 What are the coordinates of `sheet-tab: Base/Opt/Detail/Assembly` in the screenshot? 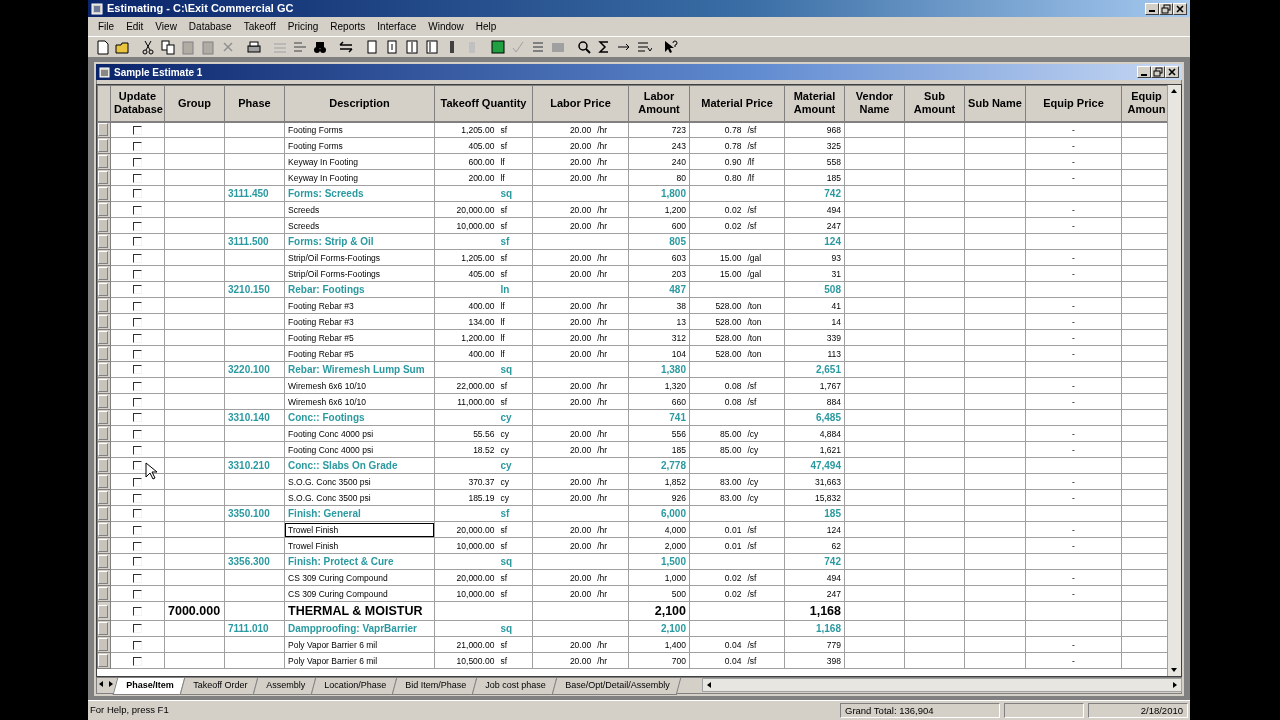 It's located at (616, 686).